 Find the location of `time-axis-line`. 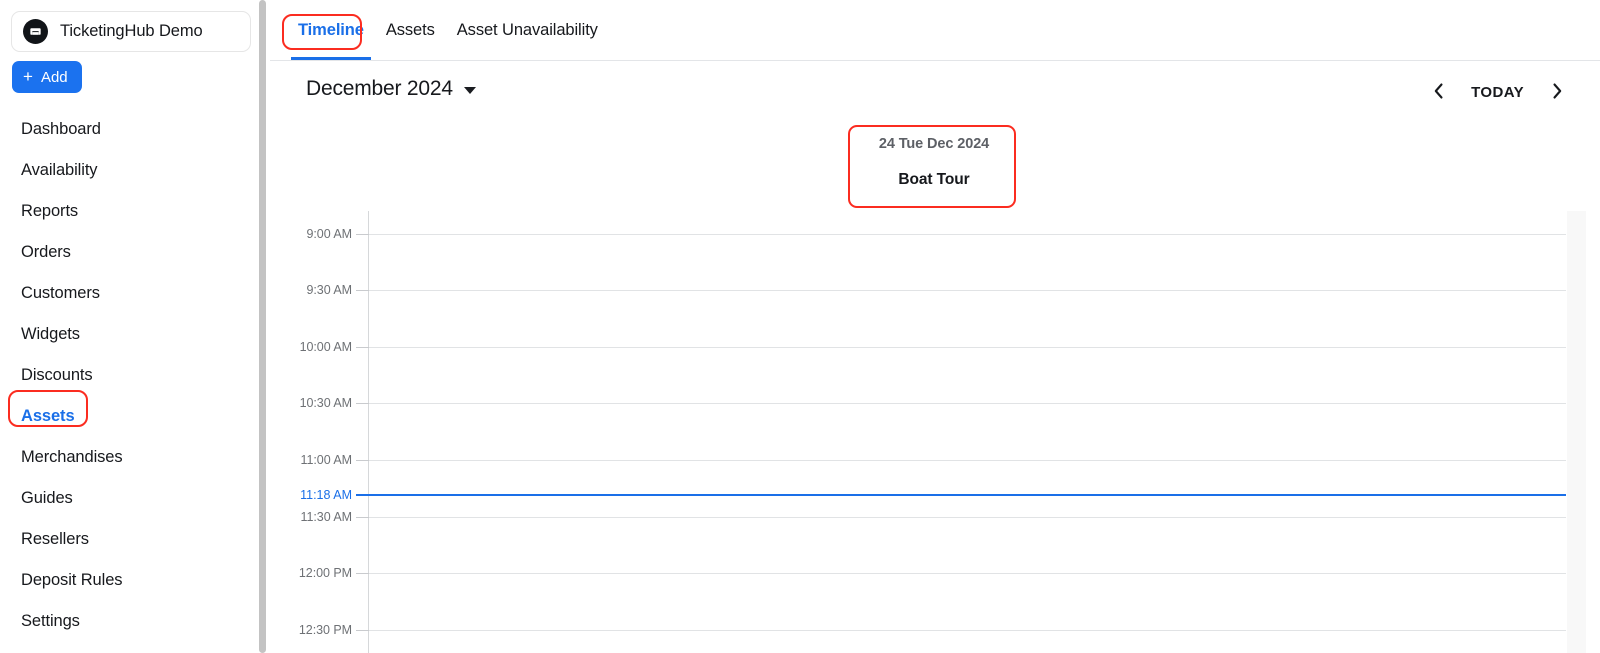

time-axis-line is located at coordinates (368, 432).